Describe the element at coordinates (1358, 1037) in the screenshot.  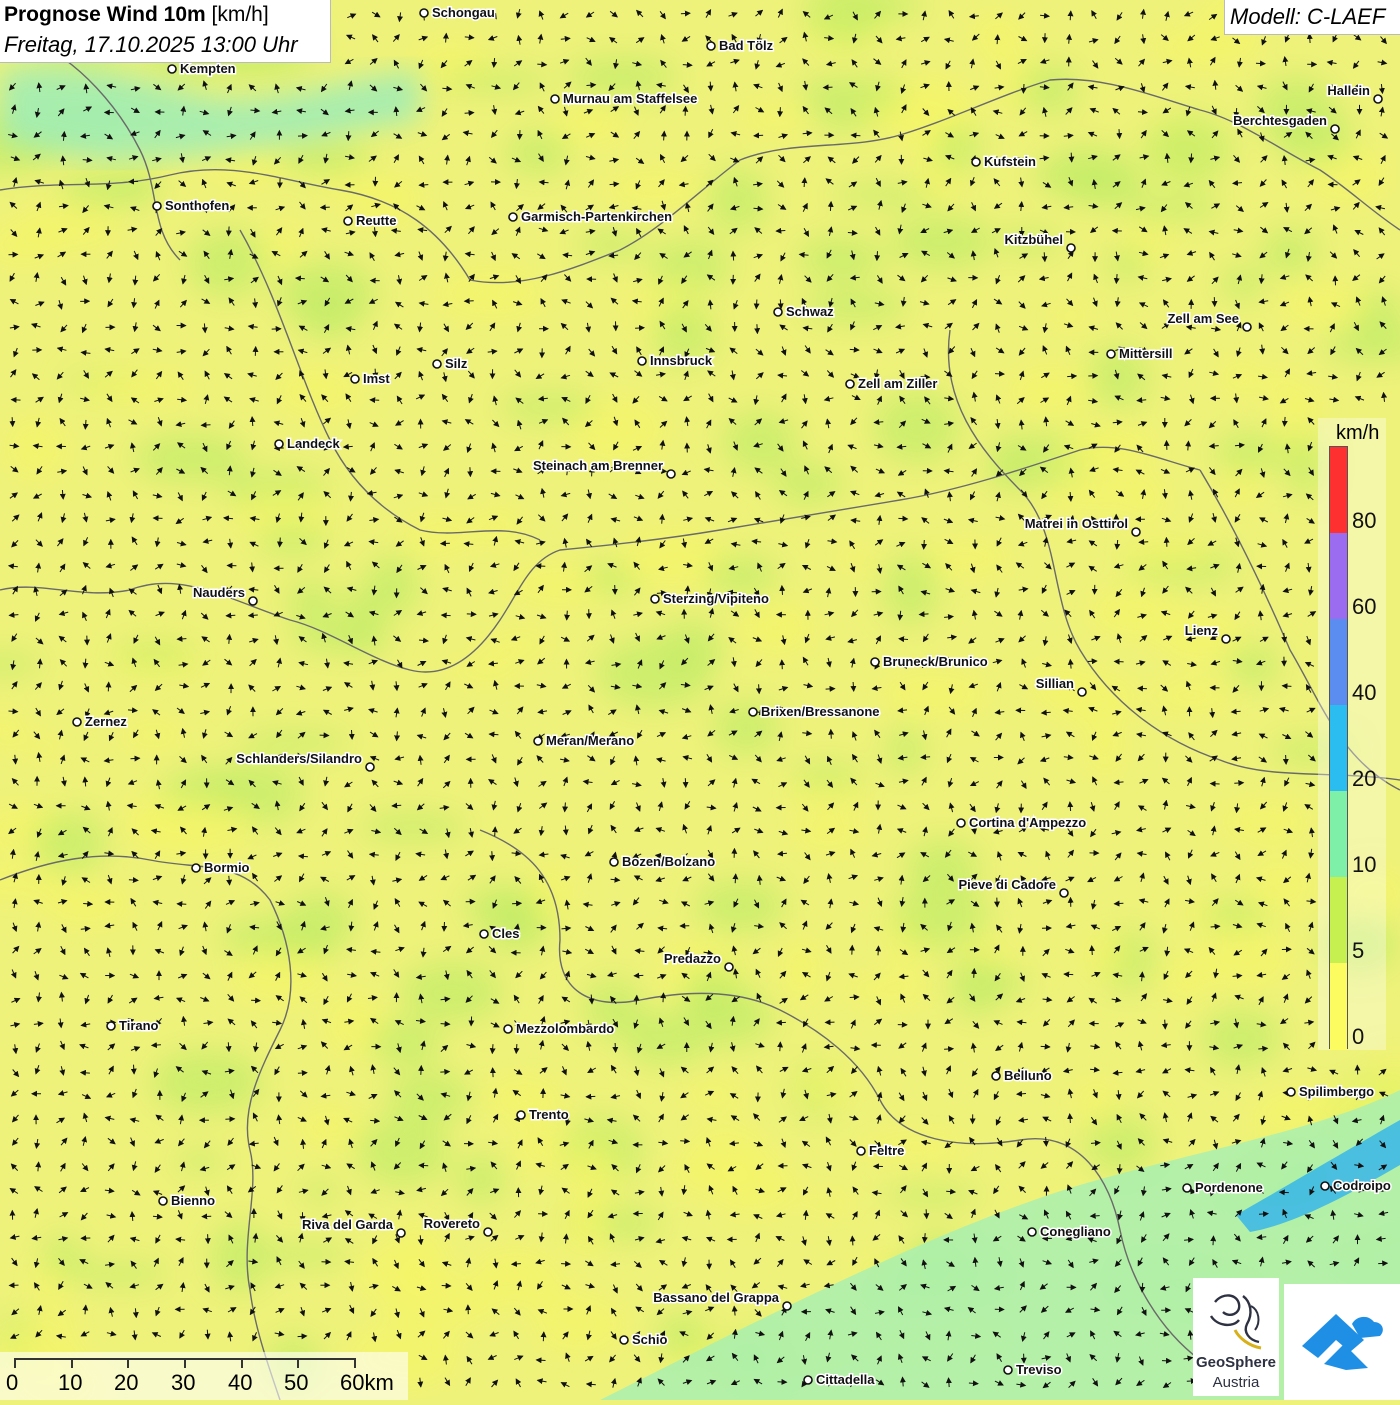
I see `legend-label-0: 0` at that location.